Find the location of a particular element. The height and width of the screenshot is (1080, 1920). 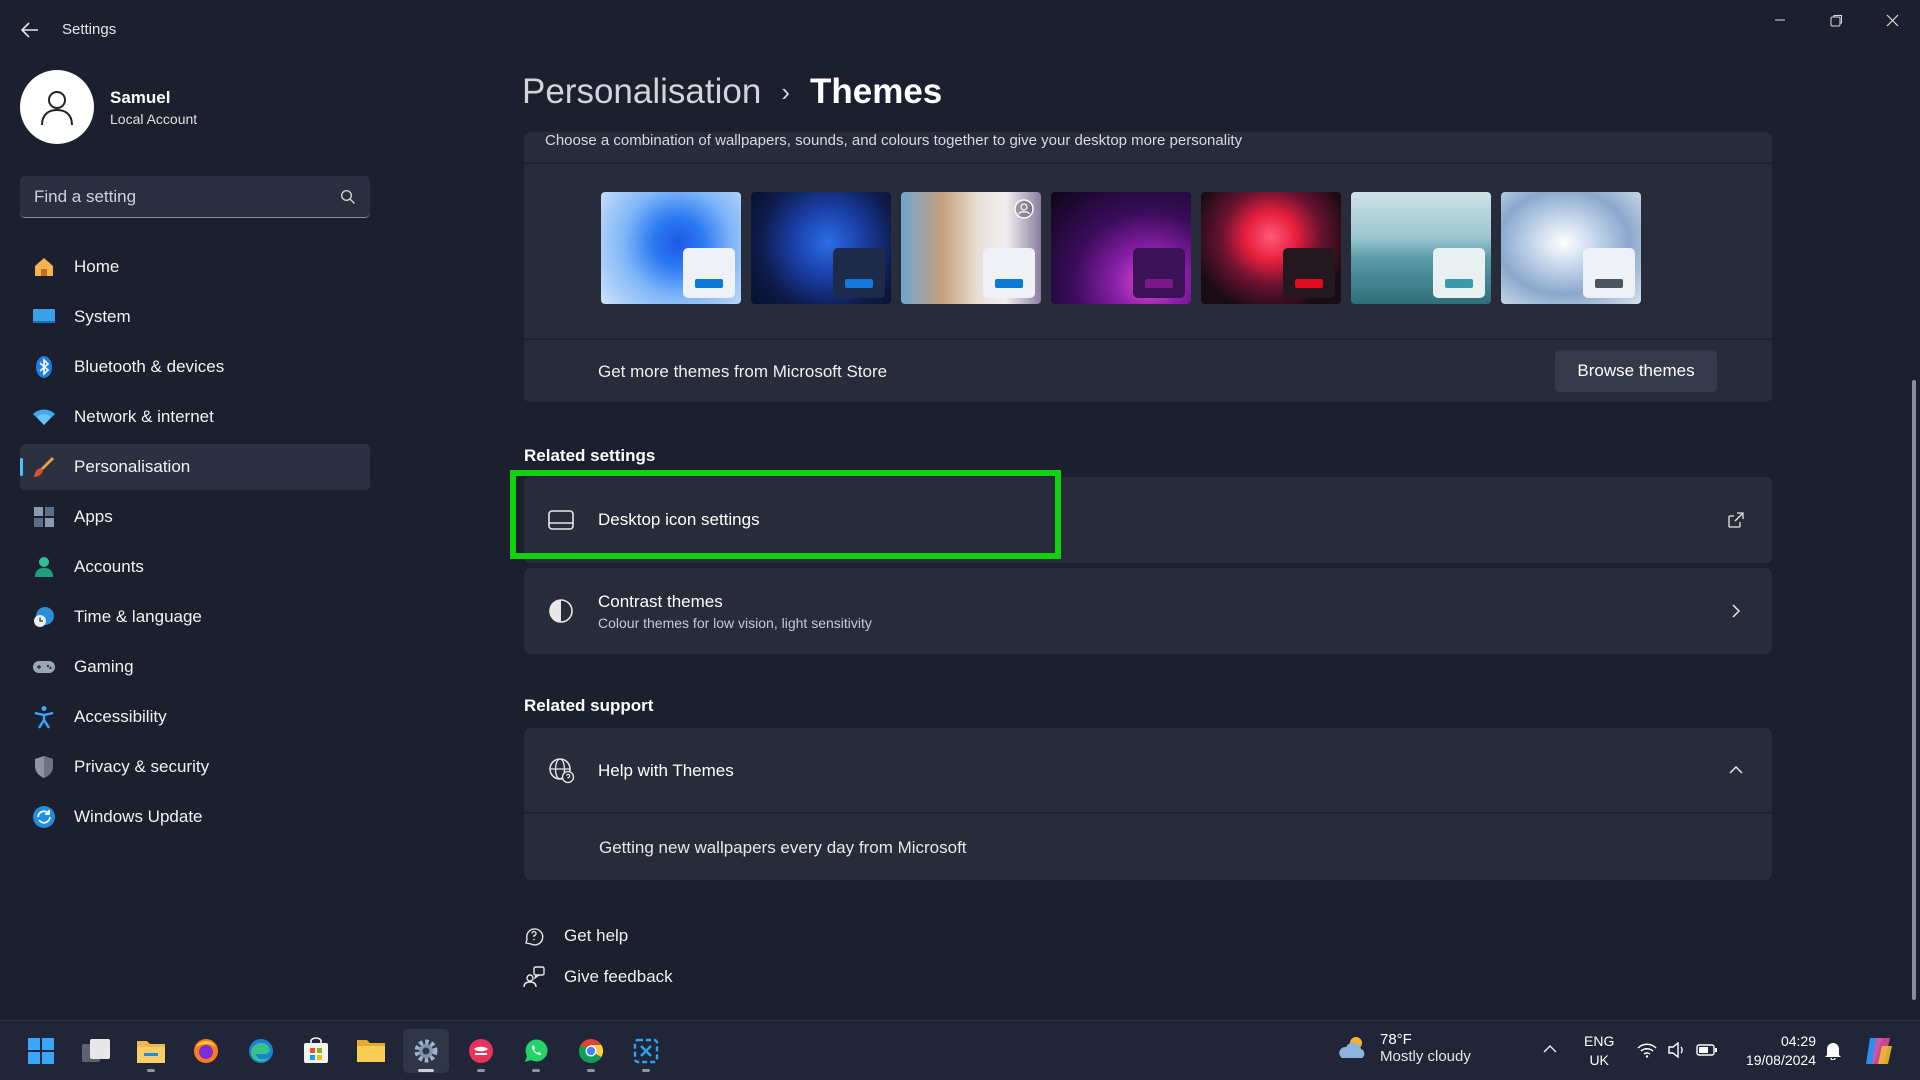

volume-icon is located at coordinates (1677, 1050).